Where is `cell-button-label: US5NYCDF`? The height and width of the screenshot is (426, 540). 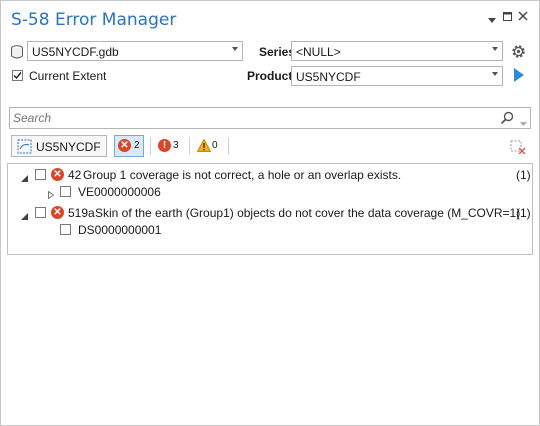 cell-button-label: US5NYCDF is located at coordinates (68, 147).